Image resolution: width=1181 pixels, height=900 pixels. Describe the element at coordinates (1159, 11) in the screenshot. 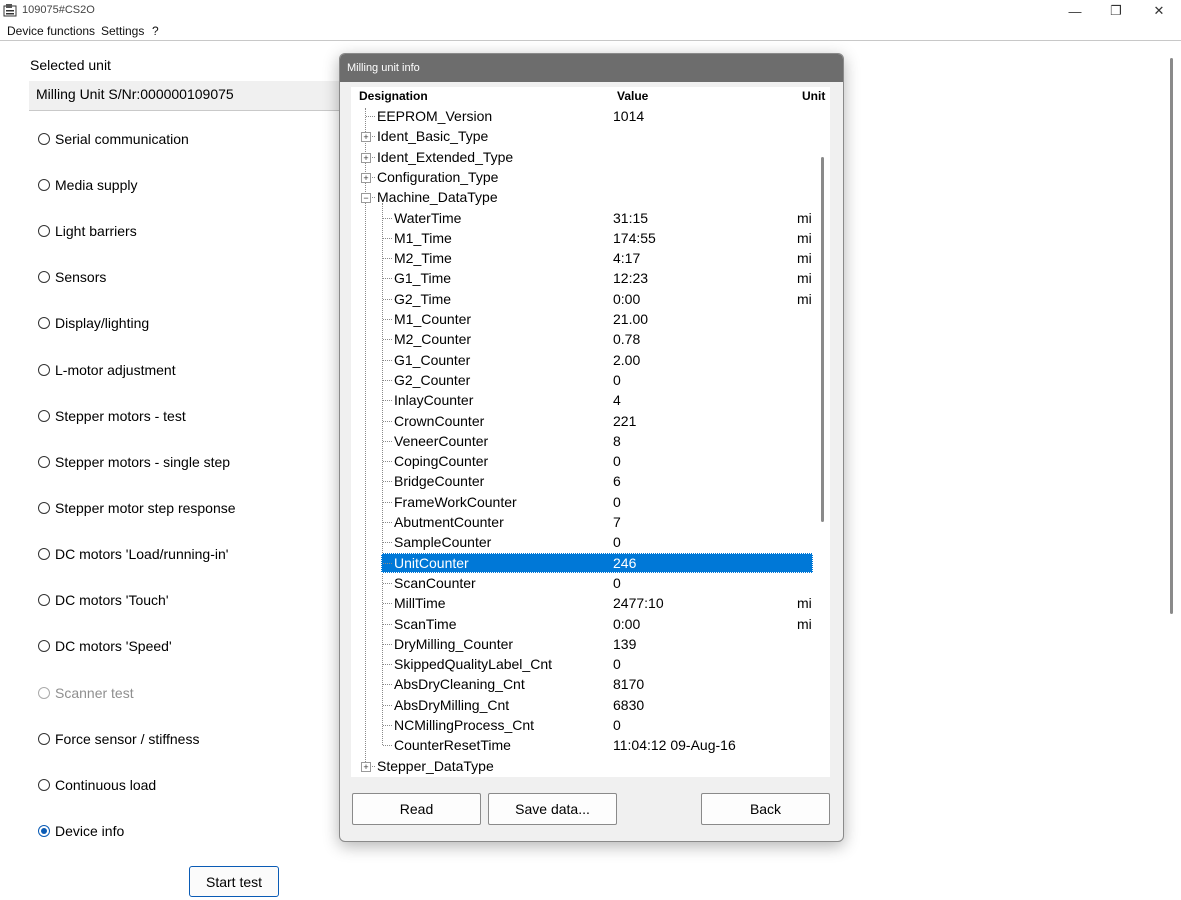

I see `close-button: ✕` at that location.